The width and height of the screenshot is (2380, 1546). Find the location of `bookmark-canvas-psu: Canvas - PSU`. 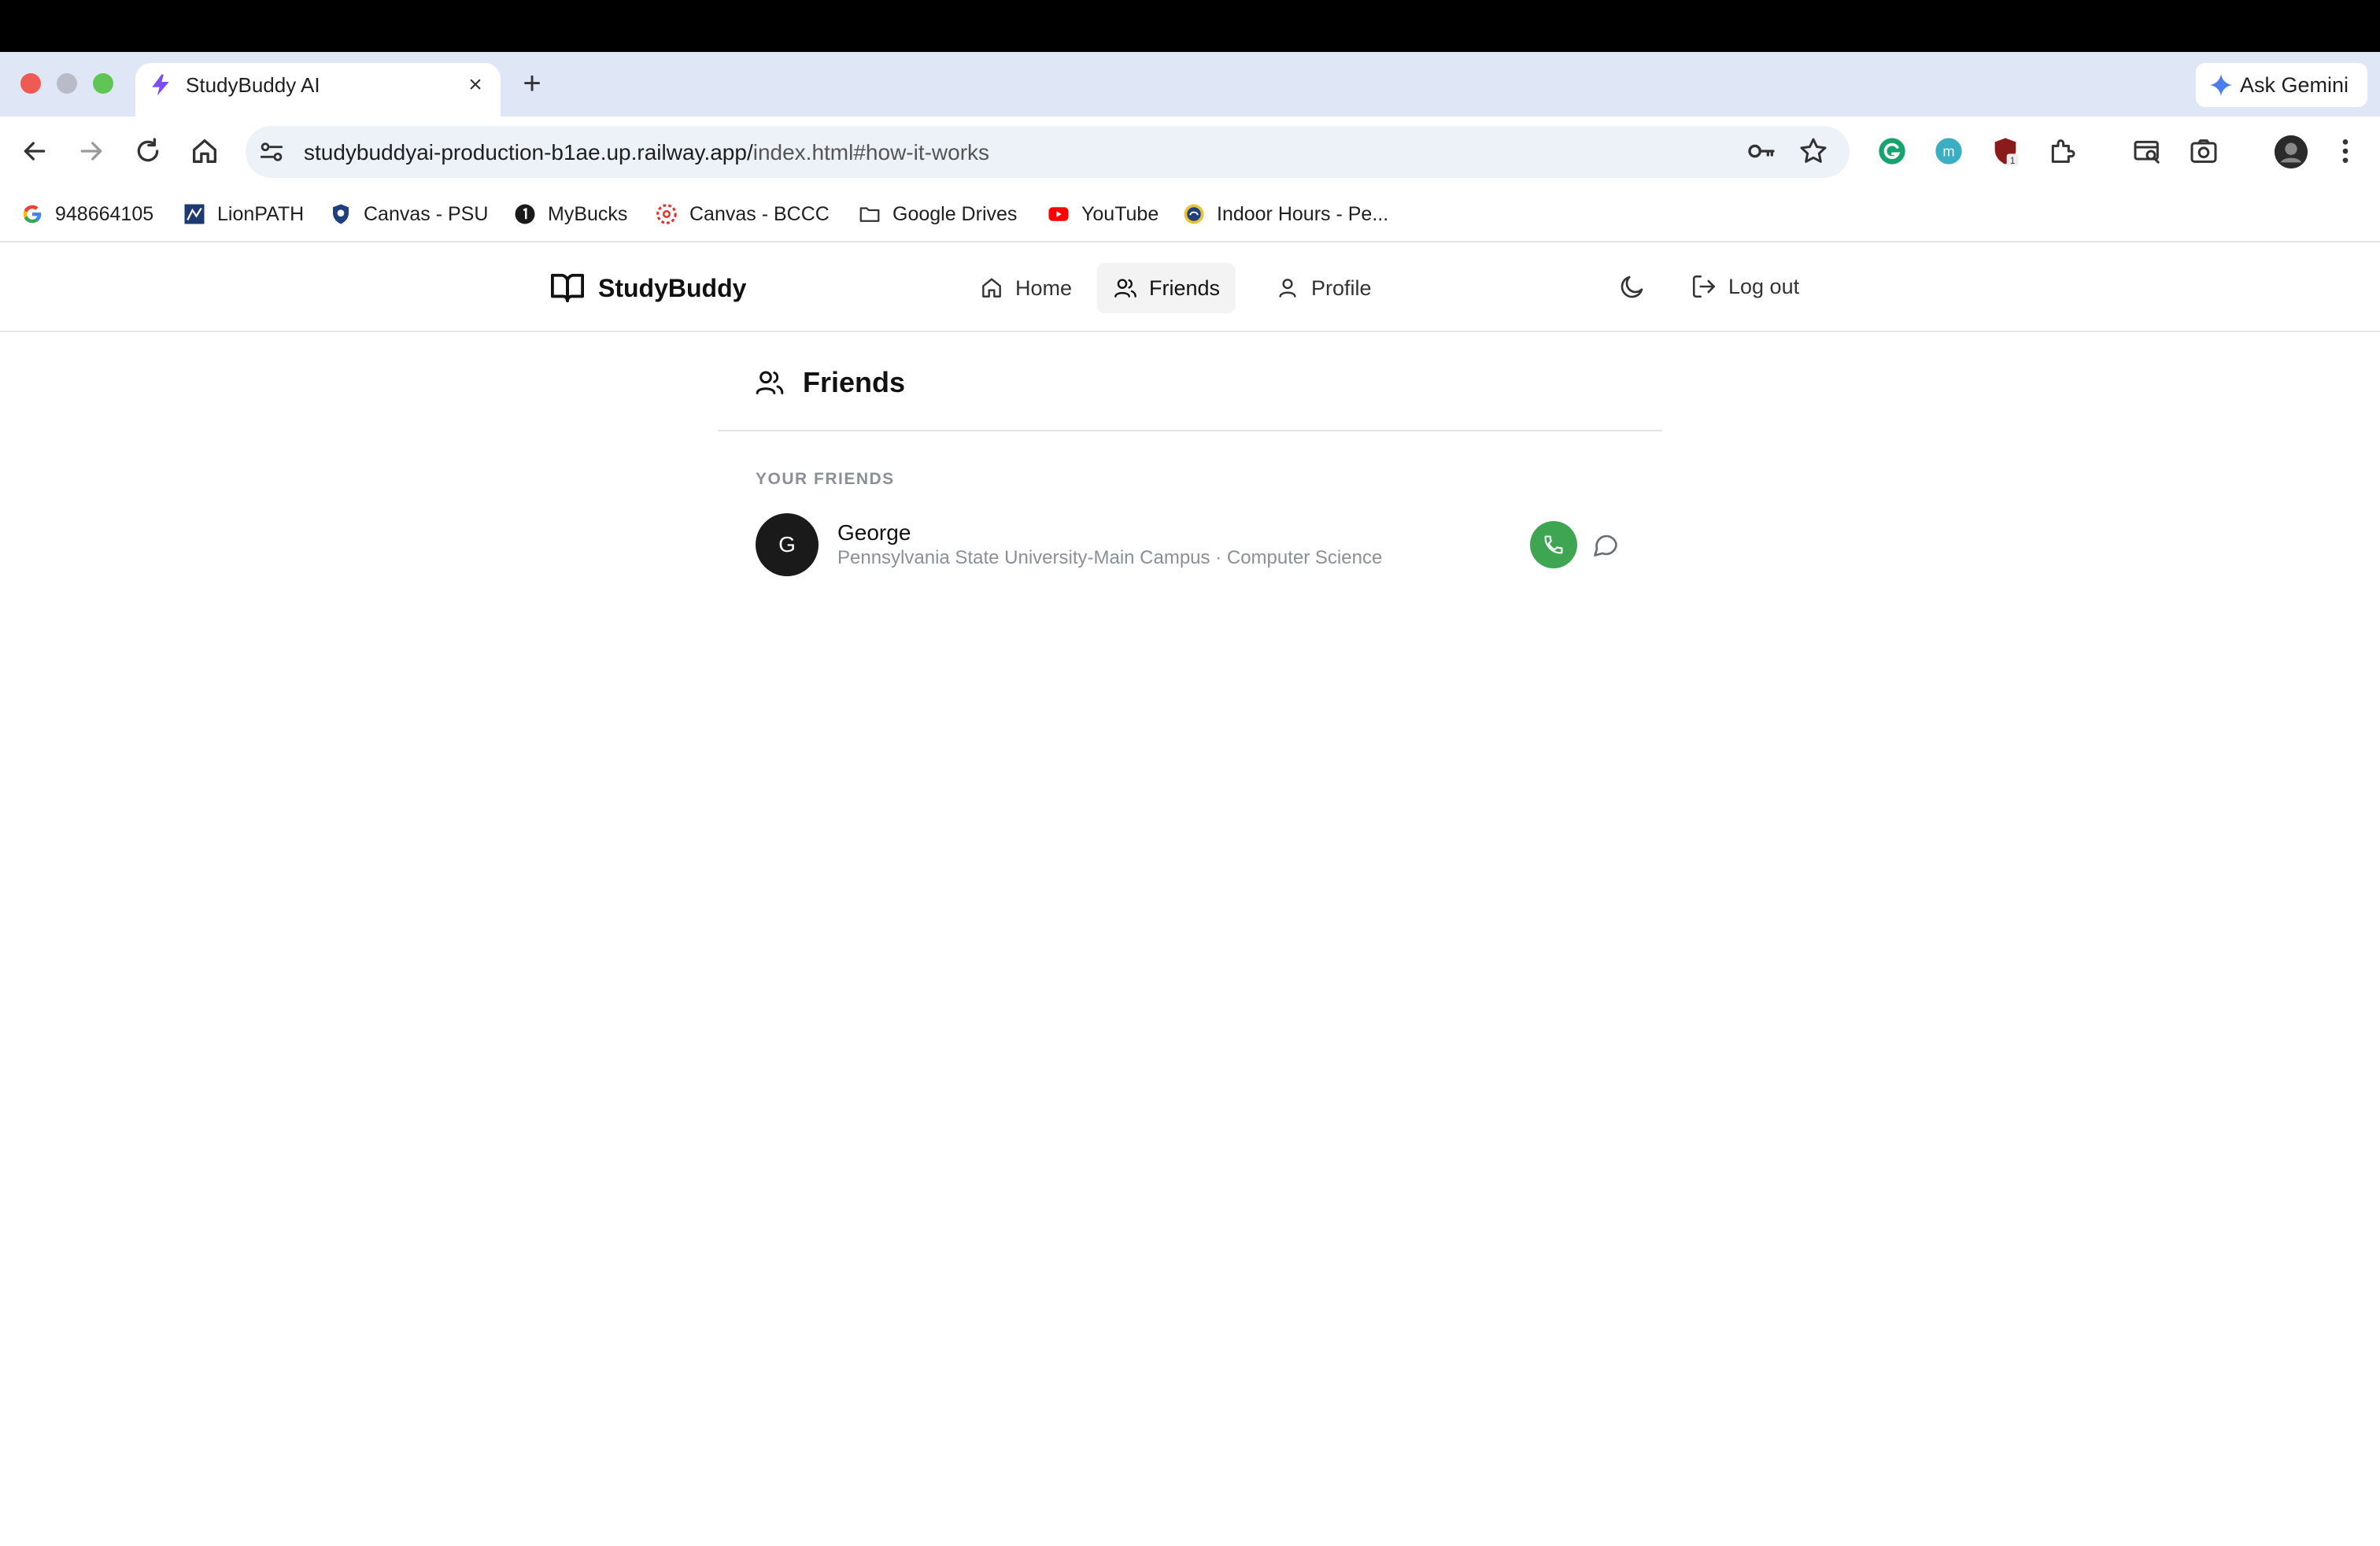

bookmark-canvas-psu: Canvas - PSU is located at coordinates (408, 214).